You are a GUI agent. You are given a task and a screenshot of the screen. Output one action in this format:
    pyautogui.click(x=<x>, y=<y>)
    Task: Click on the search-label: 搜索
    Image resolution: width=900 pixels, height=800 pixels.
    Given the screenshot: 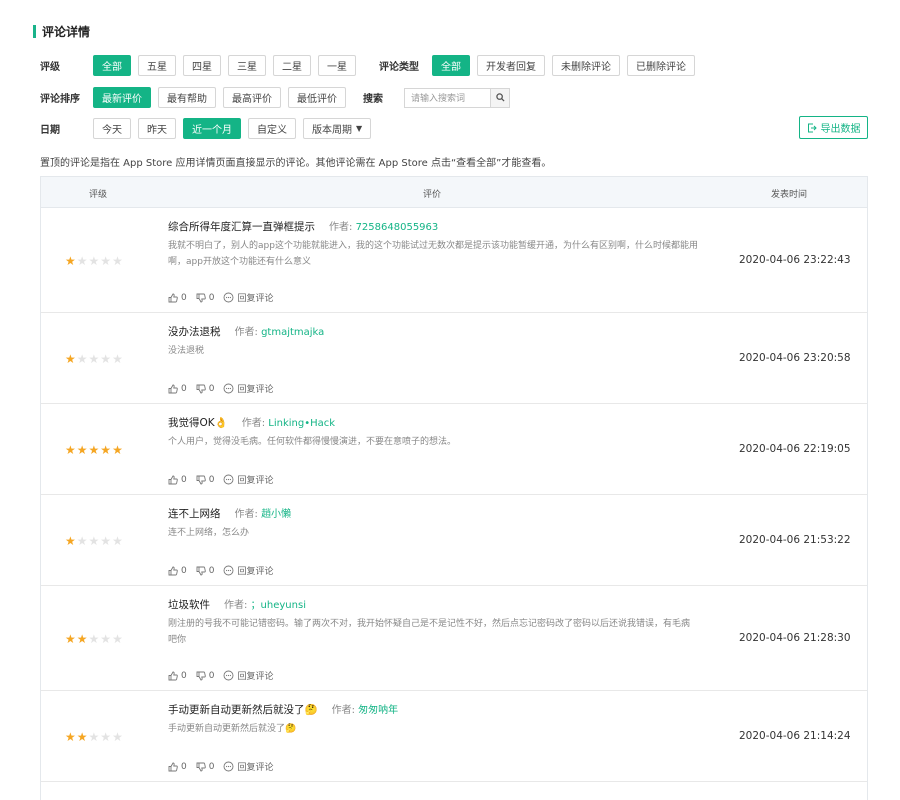 What is the action you would take?
    pyautogui.click(x=373, y=99)
    